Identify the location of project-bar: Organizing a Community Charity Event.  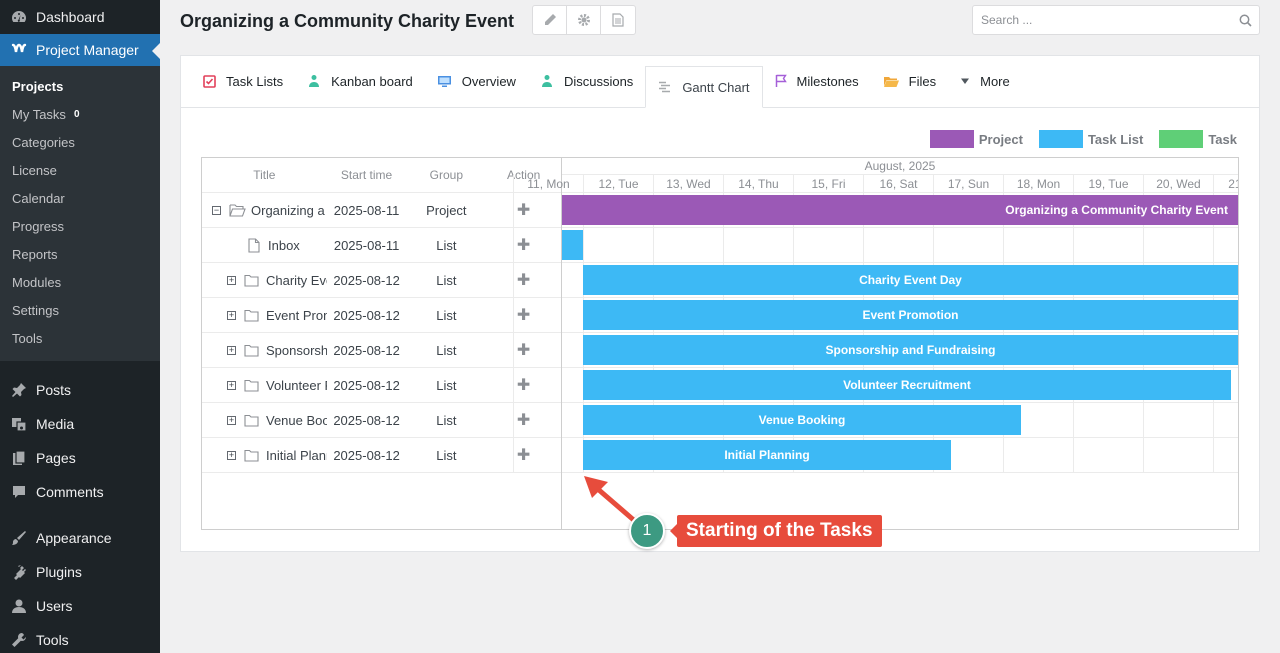
(900, 210).